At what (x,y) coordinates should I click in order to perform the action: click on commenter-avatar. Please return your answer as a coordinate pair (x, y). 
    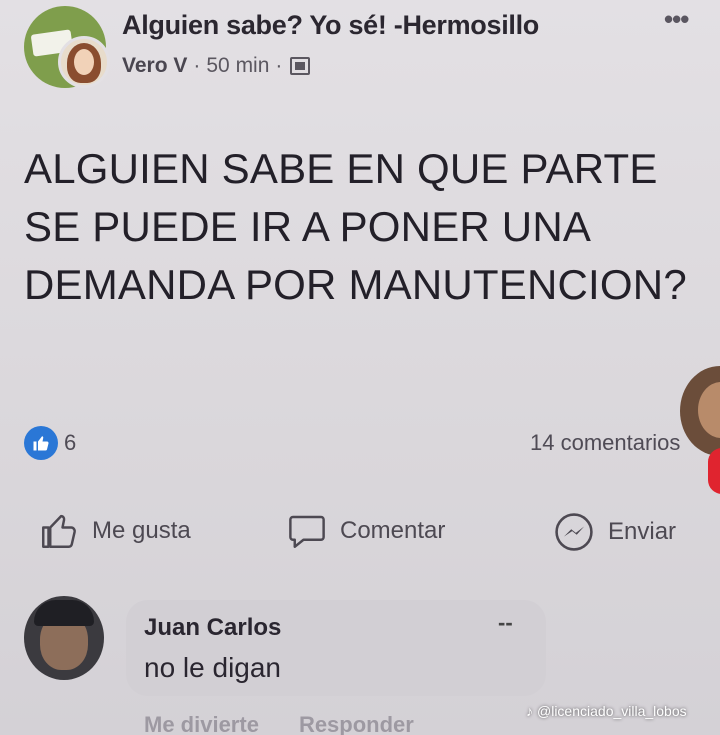
    Looking at the image, I should click on (64, 638).